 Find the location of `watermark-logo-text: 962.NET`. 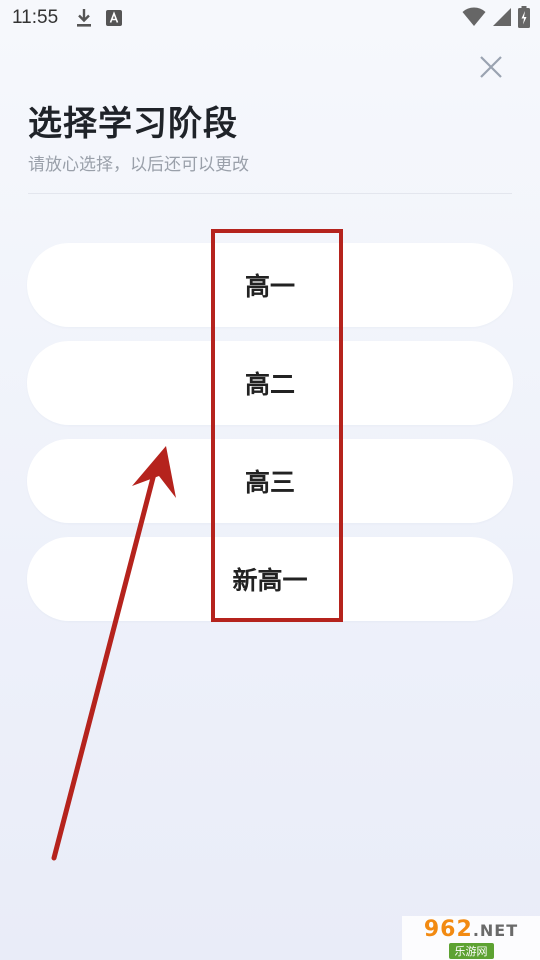

watermark-logo-text: 962.NET is located at coordinates (471, 929).